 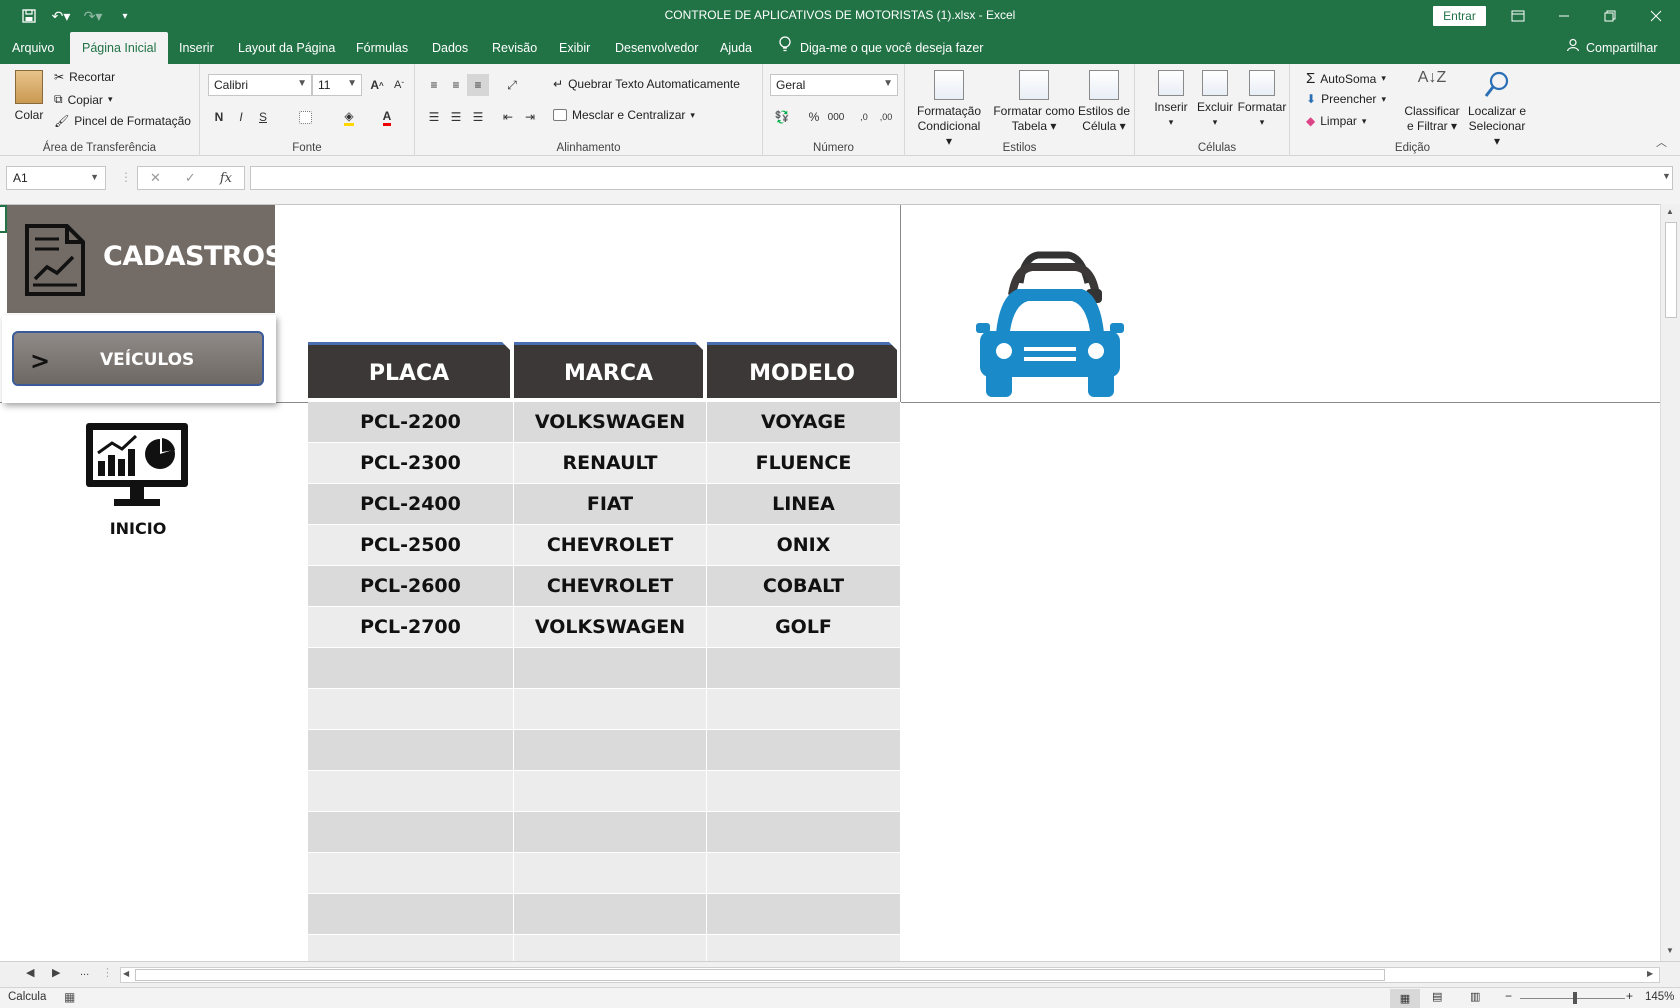 What do you see at coordinates (456, 117) in the screenshot?
I see `align-center-icon: ☰` at bounding box center [456, 117].